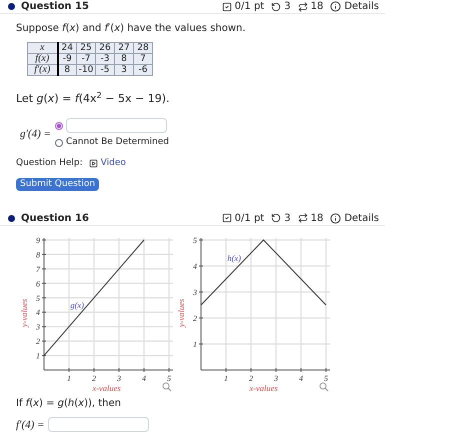 The height and width of the screenshot is (440, 474). Describe the element at coordinates (49, 163) in the screenshot. I see `help-label: Question Help:` at that location.